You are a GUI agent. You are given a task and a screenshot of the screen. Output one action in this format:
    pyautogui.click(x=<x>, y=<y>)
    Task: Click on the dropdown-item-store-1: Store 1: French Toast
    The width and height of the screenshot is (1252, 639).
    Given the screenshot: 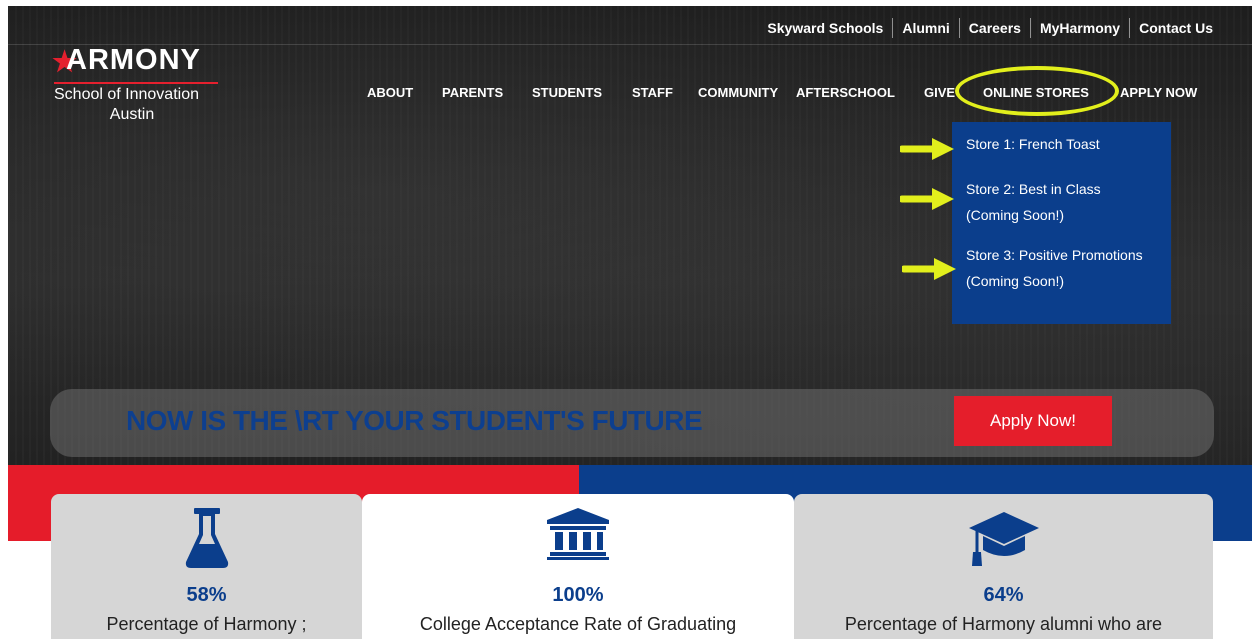 What is the action you would take?
    pyautogui.click(x=1066, y=144)
    